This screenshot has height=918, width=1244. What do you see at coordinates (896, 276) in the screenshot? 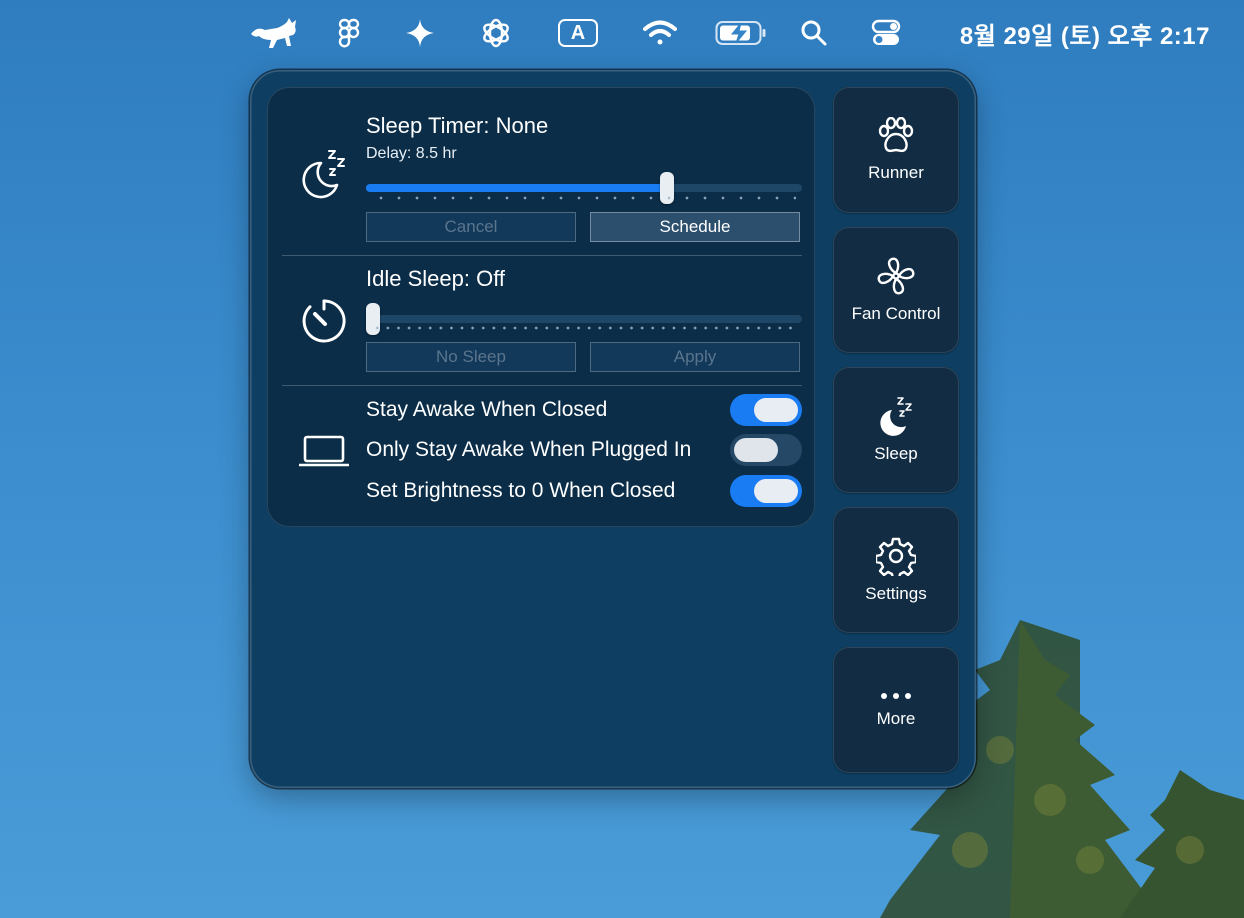
I see `fan-icon` at bounding box center [896, 276].